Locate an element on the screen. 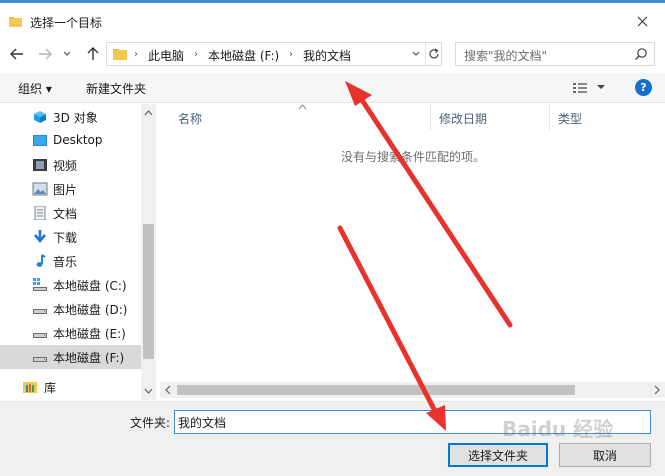 The image size is (665, 476). watermark-logo: Baidu 经验 is located at coordinates (558, 429).